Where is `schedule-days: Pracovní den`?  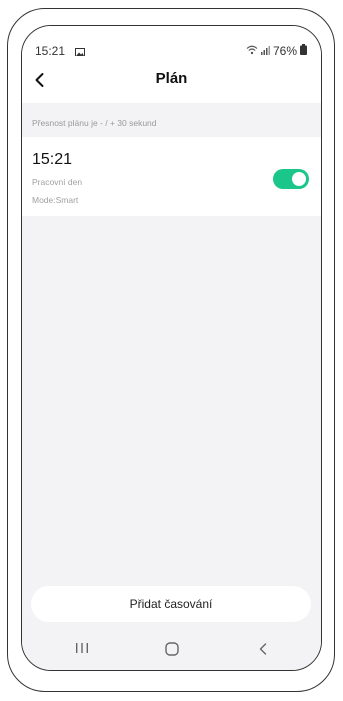 schedule-days: Pracovní den is located at coordinates (57, 182).